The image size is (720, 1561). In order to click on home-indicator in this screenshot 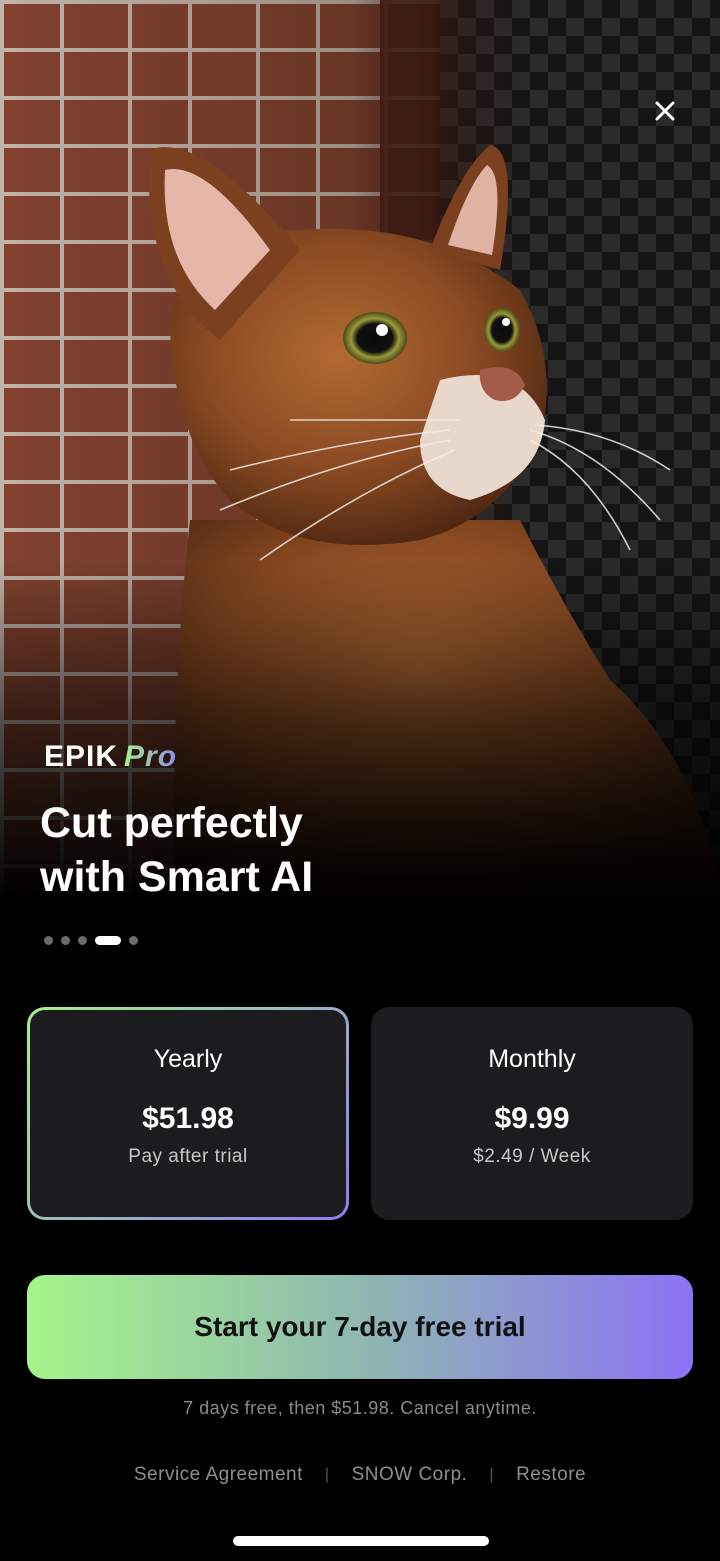, I will do `click(361, 1541)`.